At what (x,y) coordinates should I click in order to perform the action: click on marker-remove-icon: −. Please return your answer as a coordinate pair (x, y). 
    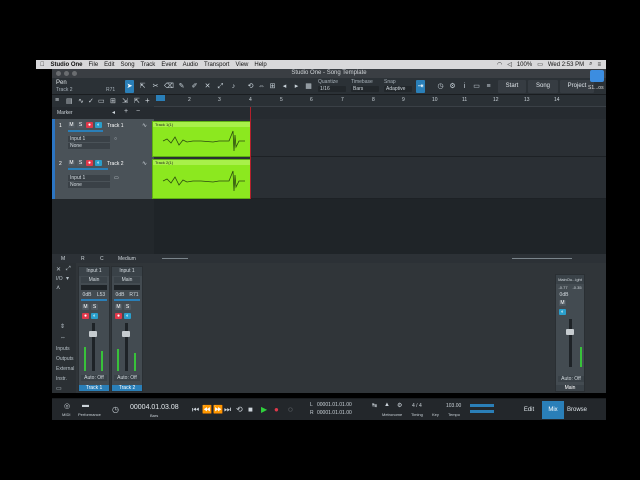
    Looking at the image, I should click on (138, 111).